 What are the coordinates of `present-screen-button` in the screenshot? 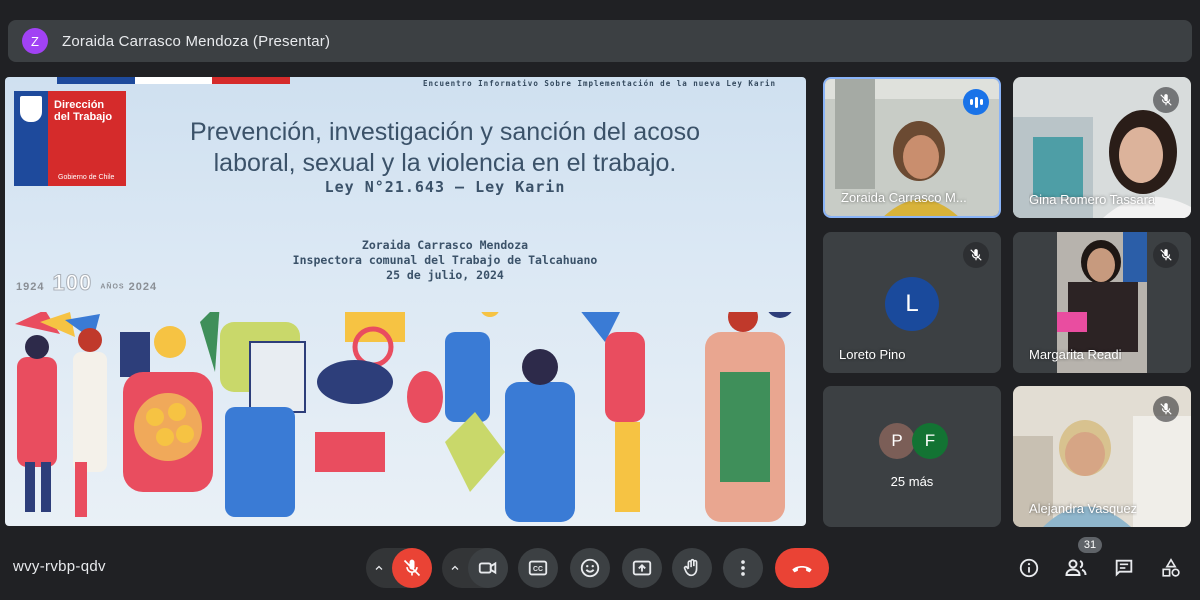 It's located at (642, 568).